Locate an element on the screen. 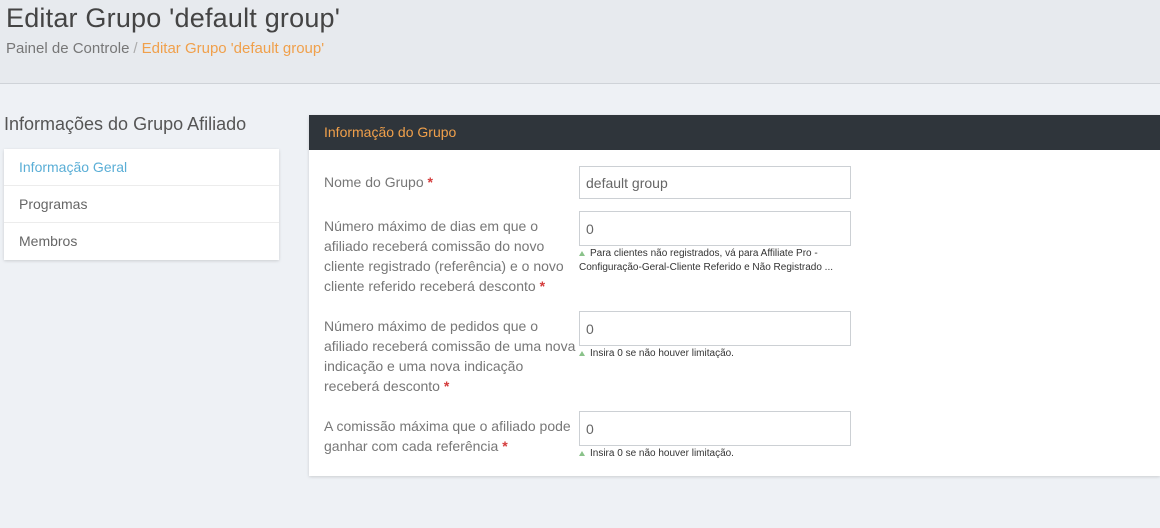 Image resolution: width=1160 pixels, height=528 pixels. sidebar-item-members: Membros is located at coordinates (141, 241).